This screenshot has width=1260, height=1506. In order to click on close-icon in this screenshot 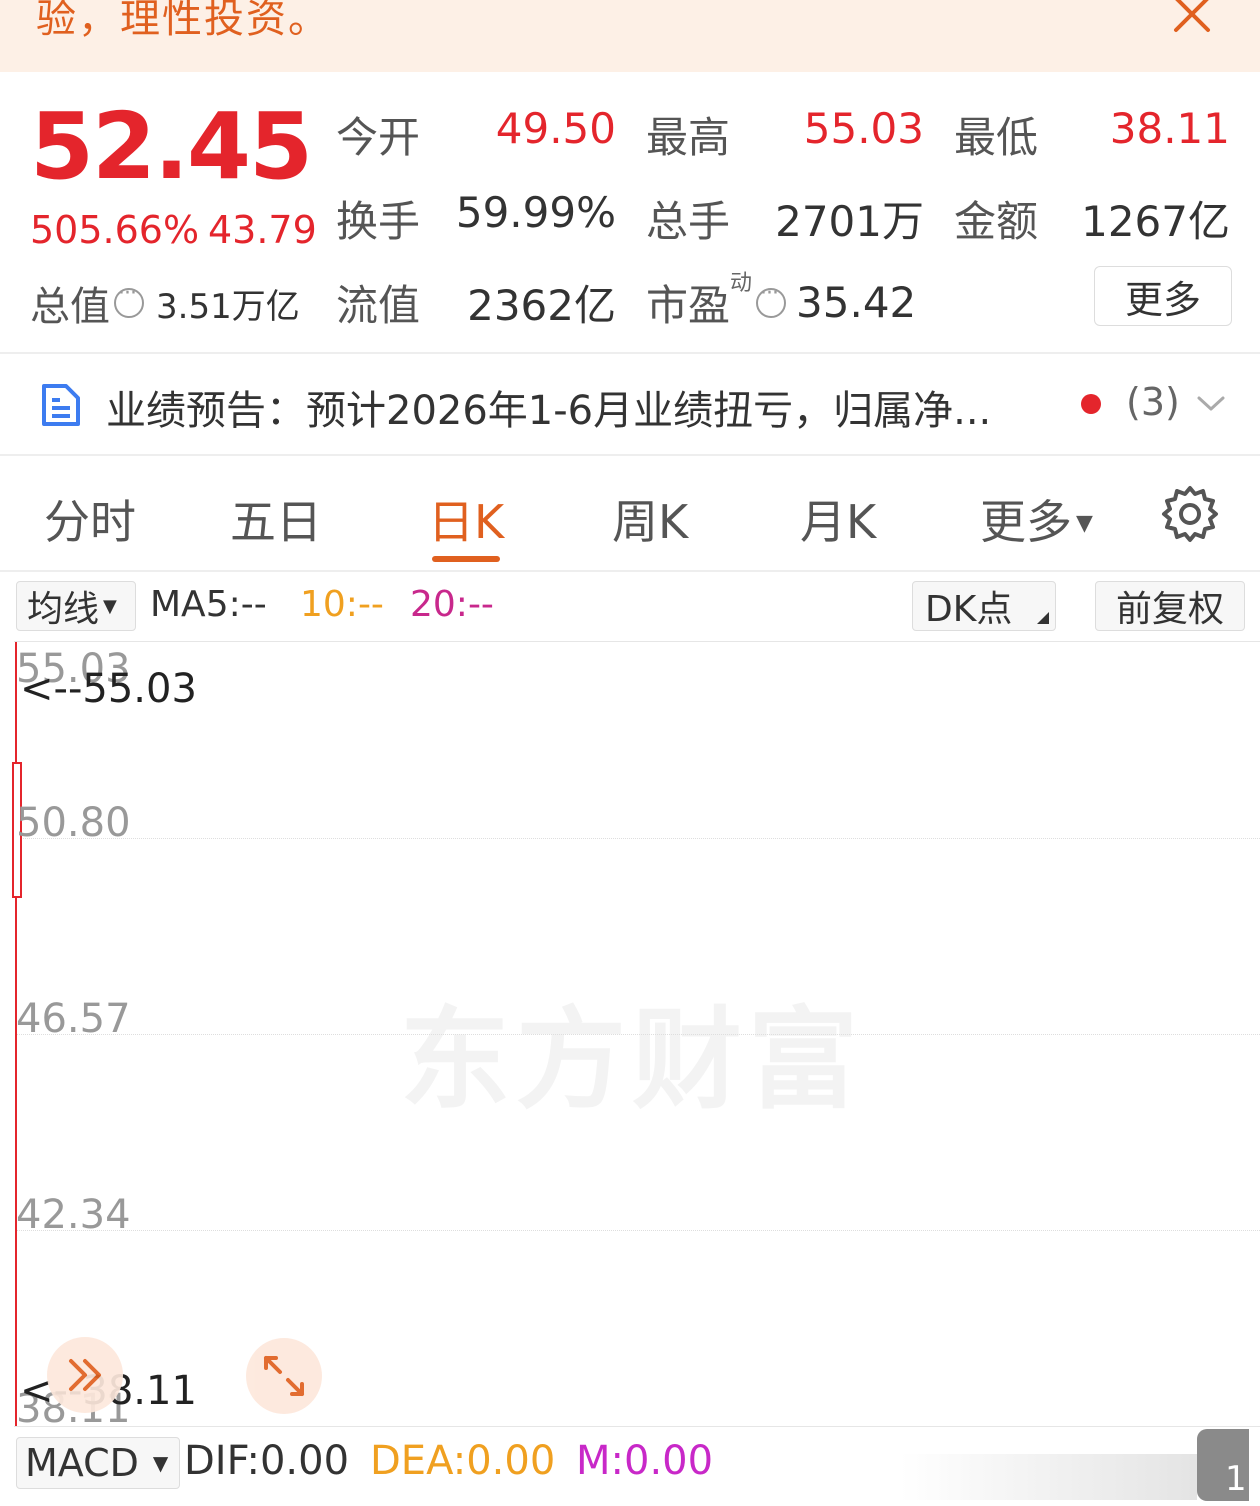, I will do `click(1192, 17)`.